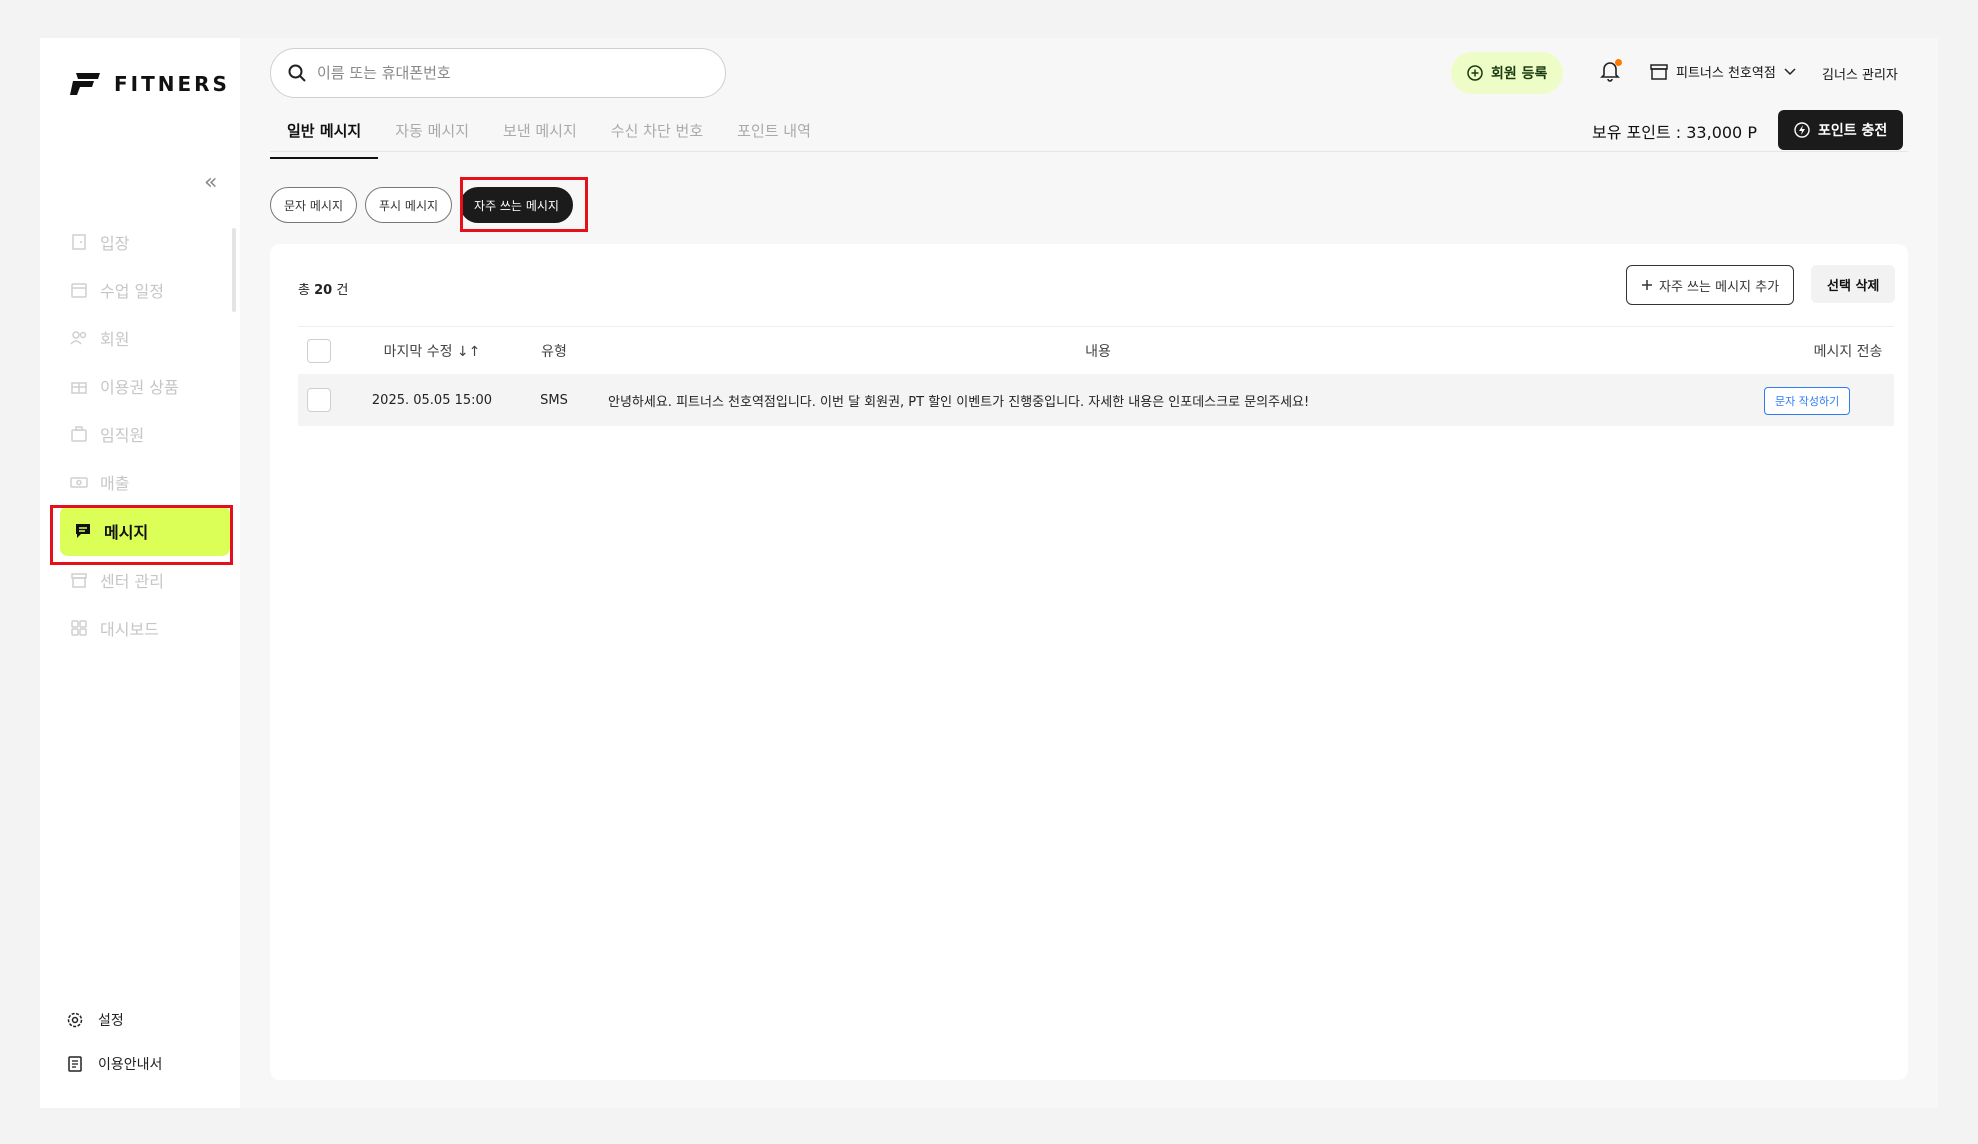  What do you see at coordinates (75, 1020) in the screenshot?
I see `gear-icon` at bounding box center [75, 1020].